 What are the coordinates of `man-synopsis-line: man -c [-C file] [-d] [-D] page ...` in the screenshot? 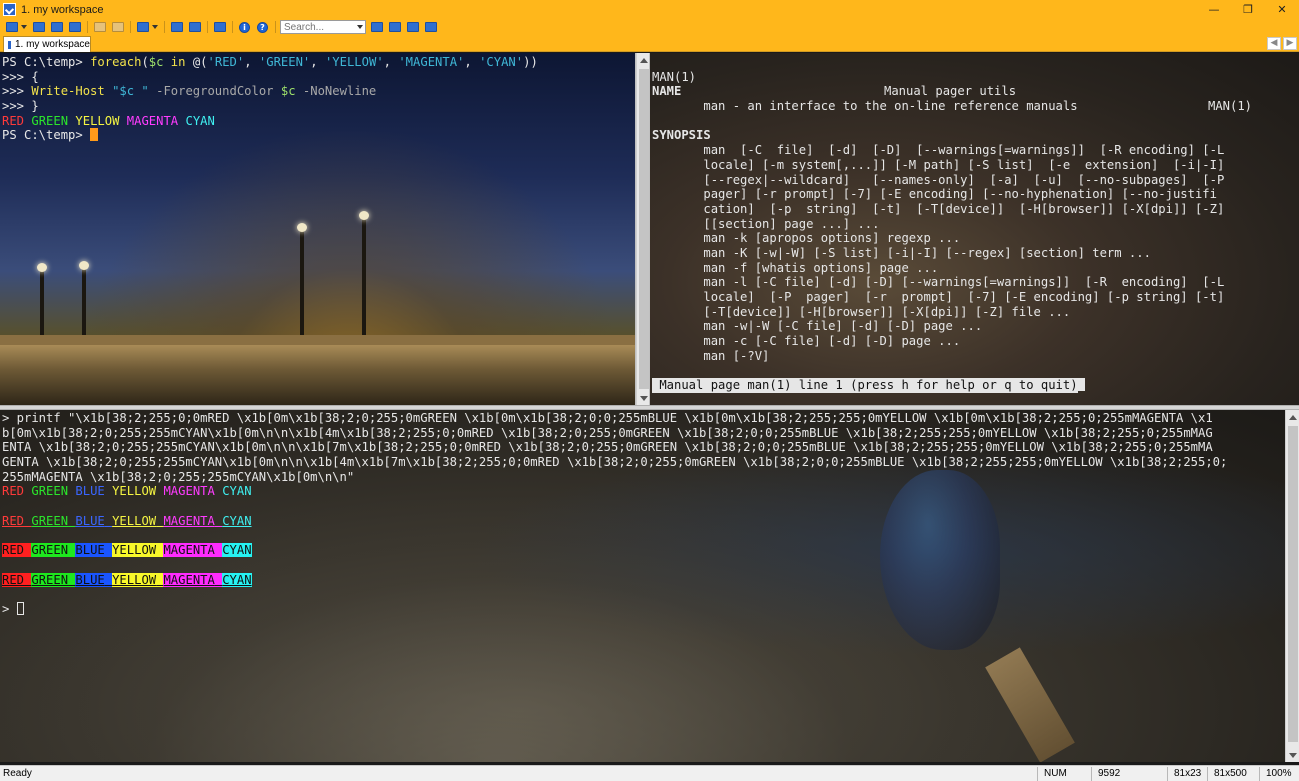 It's located at (806, 341).